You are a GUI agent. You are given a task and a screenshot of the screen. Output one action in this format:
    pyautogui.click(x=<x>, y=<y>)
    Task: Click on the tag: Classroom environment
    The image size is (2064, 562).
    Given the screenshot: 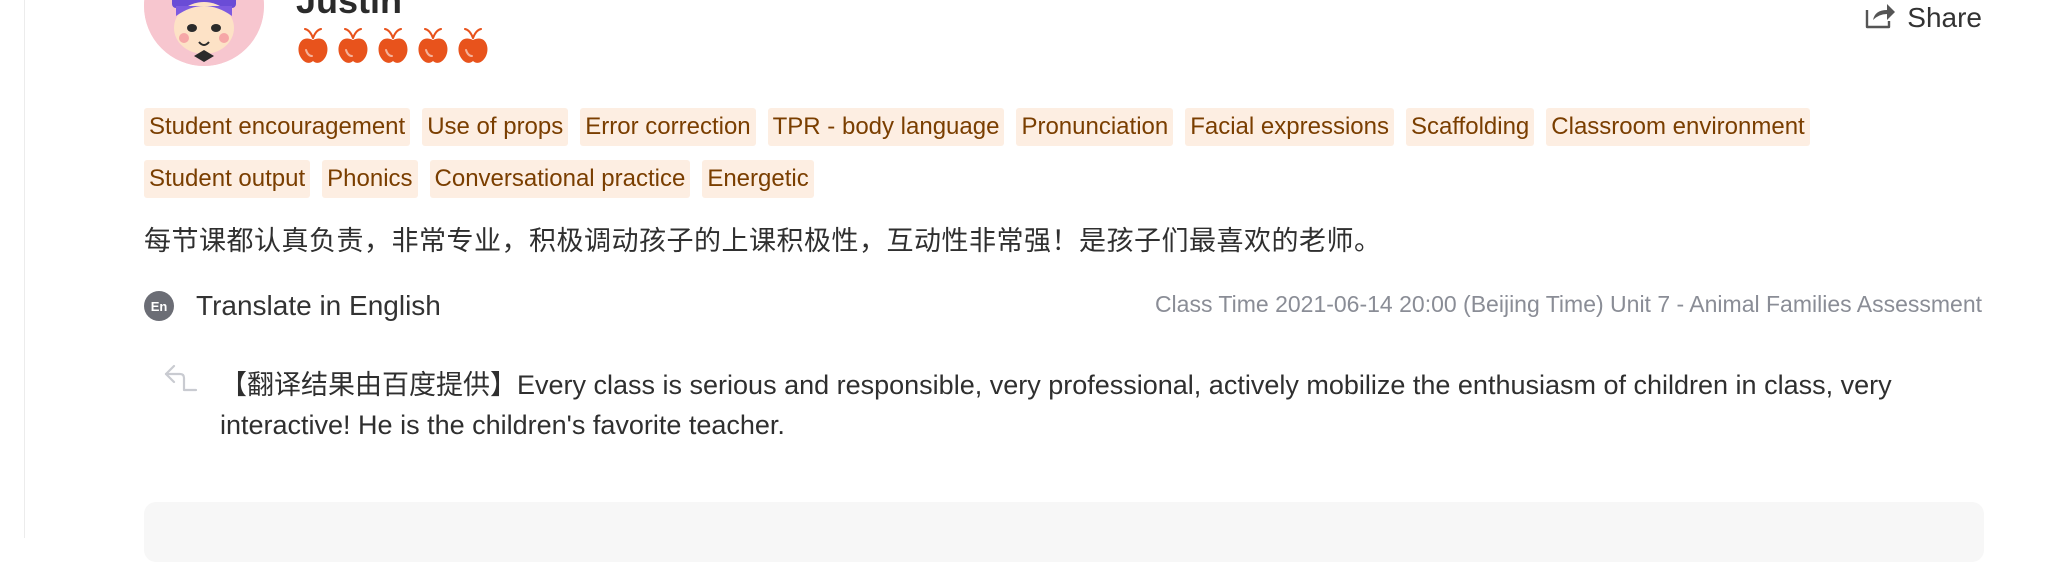 What is the action you would take?
    pyautogui.click(x=1678, y=127)
    